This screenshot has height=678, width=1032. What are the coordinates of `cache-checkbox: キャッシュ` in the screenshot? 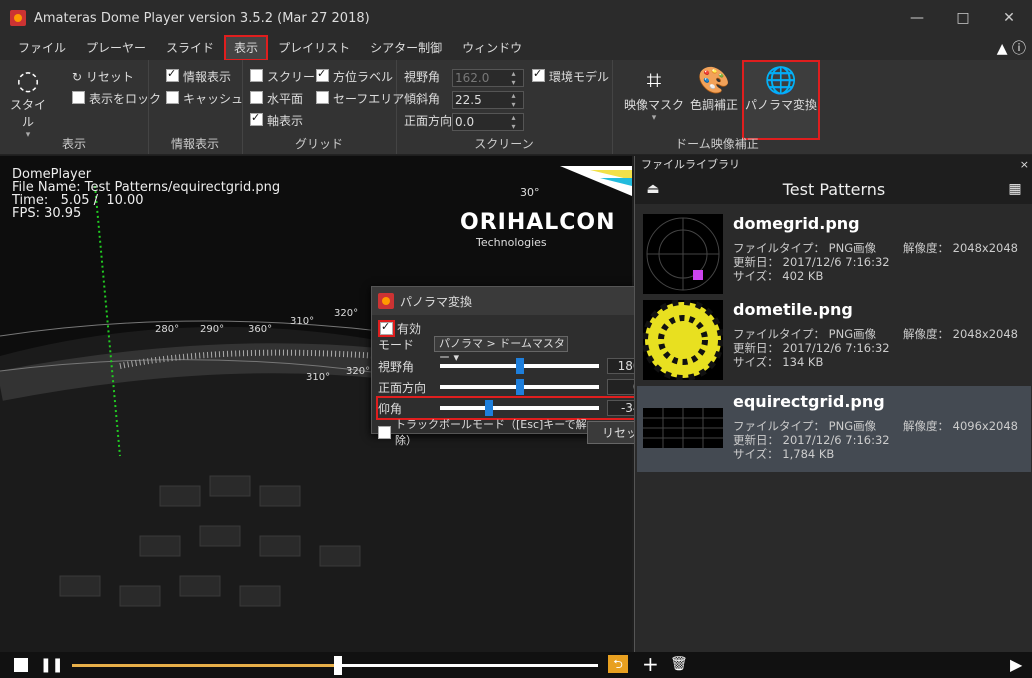 It's located at (204, 98).